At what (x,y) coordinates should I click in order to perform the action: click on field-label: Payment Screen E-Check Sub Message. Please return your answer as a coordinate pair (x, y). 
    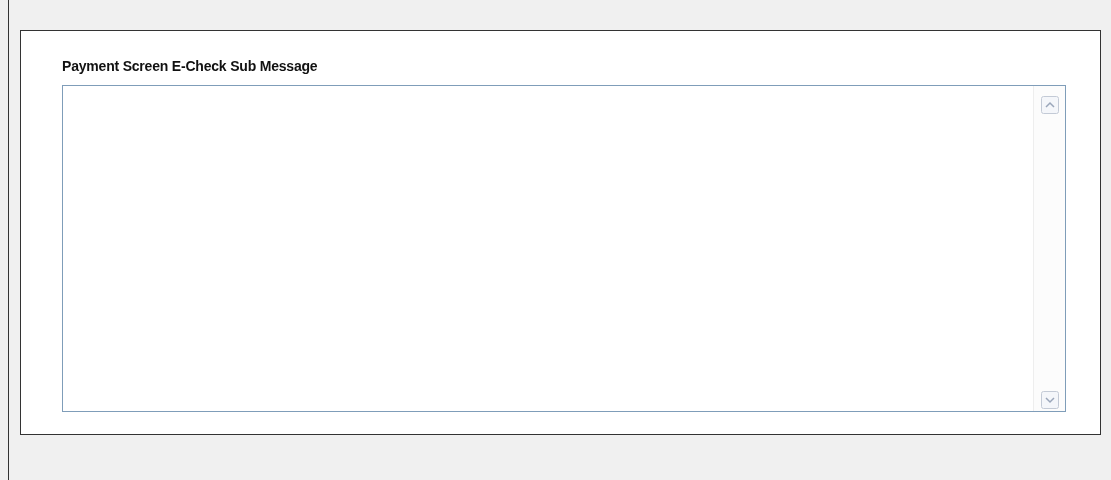
    Looking at the image, I should click on (190, 66).